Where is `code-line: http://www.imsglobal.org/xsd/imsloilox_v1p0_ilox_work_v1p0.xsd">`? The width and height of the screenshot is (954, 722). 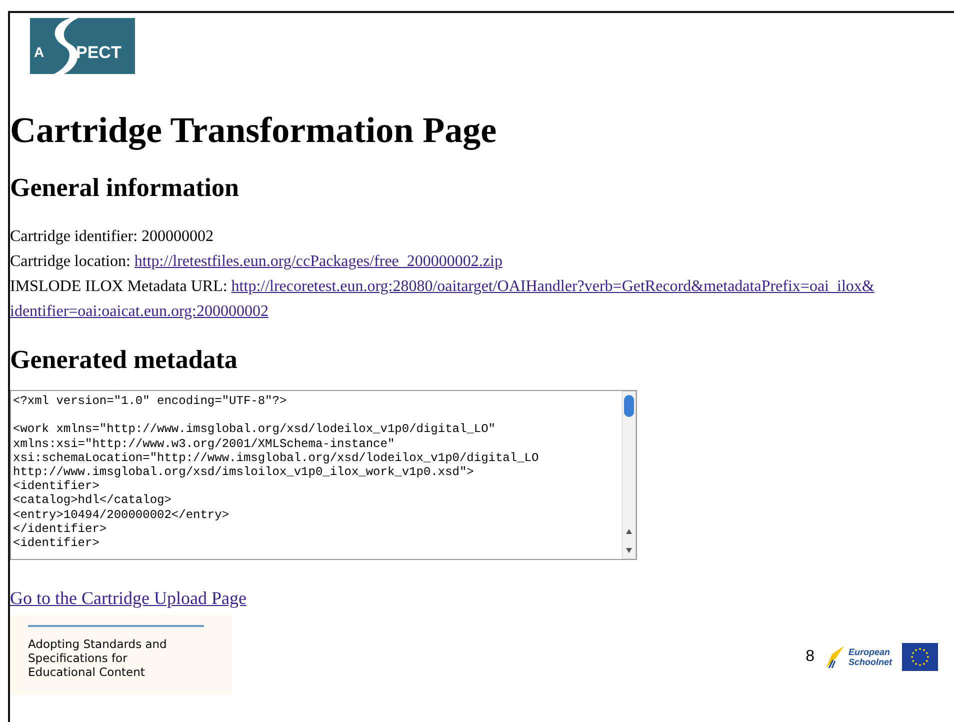
code-line: http://www.imsglobal.org/xsd/imsloilox_v1p0_ilox_work_v1p0.xsd"> is located at coordinates (244, 472).